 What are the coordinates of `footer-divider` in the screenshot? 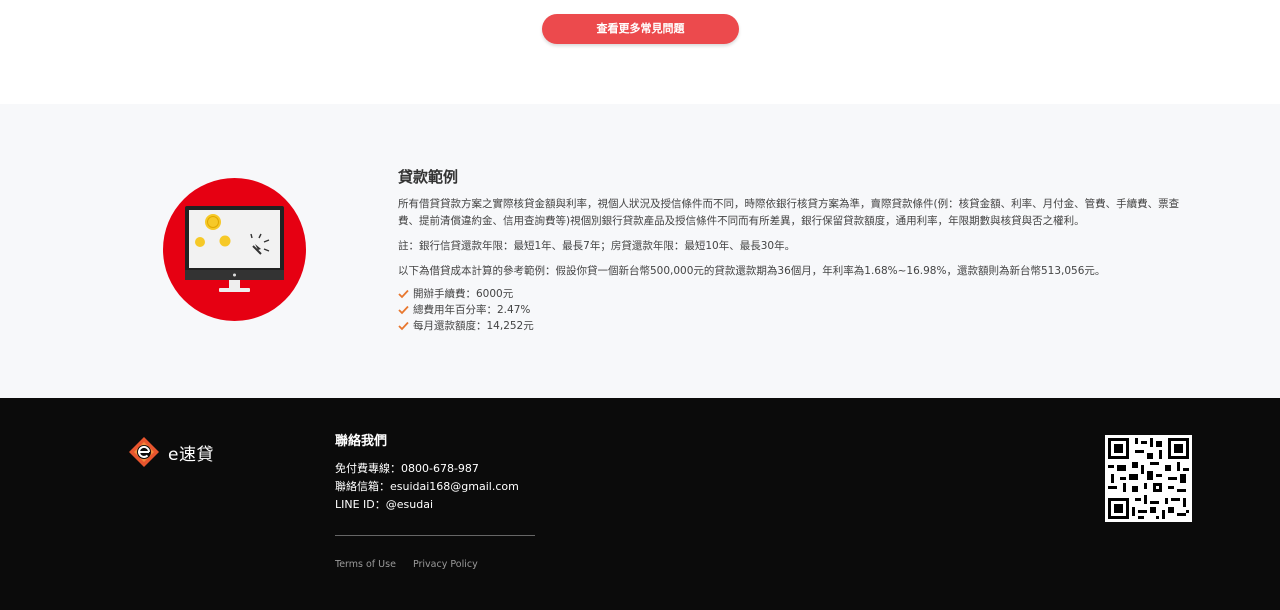 It's located at (435, 535).